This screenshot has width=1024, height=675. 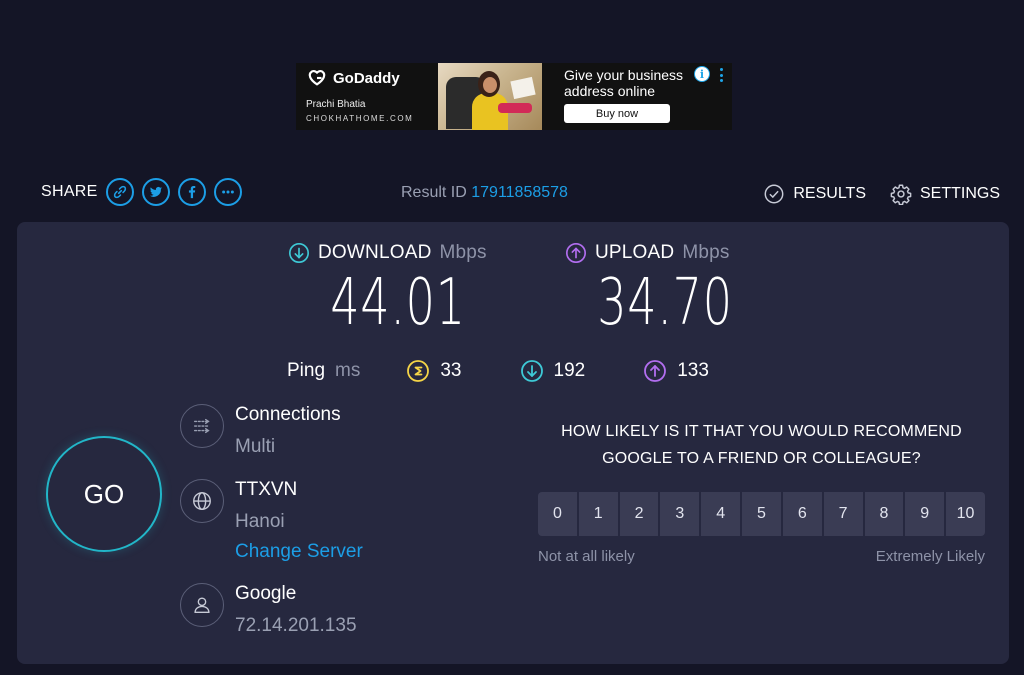 What do you see at coordinates (639, 514) in the screenshot?
I see `rating-button-2: 2` at bounding box center [639, 514].